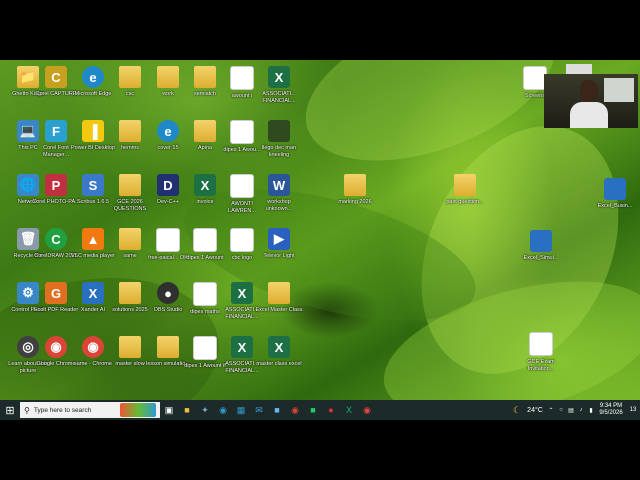  What do you see at coordinates (279, 185) in the screenshot?
I see `word-file-icon: W` at bounding box center [279, 185].